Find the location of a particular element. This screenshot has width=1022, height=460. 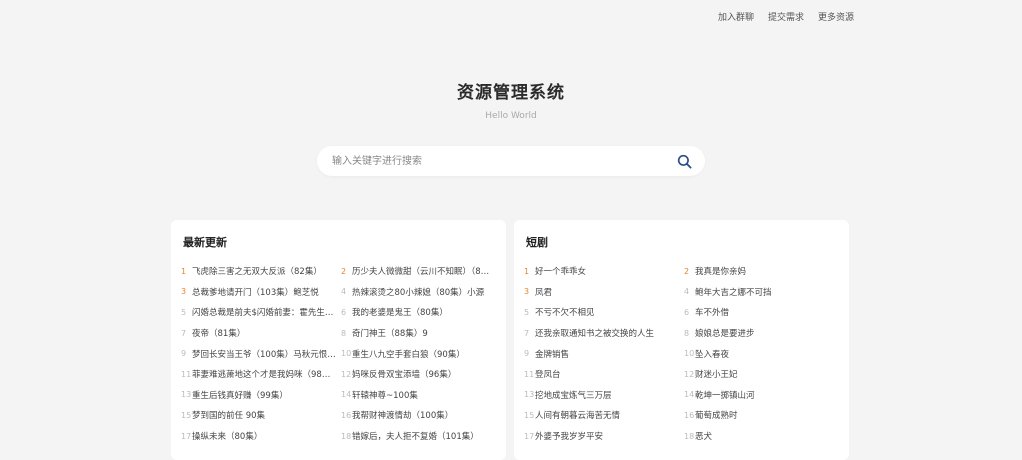

list-item-title: 挖地成宝炼气三万层 is located at coordinates (573, 395).